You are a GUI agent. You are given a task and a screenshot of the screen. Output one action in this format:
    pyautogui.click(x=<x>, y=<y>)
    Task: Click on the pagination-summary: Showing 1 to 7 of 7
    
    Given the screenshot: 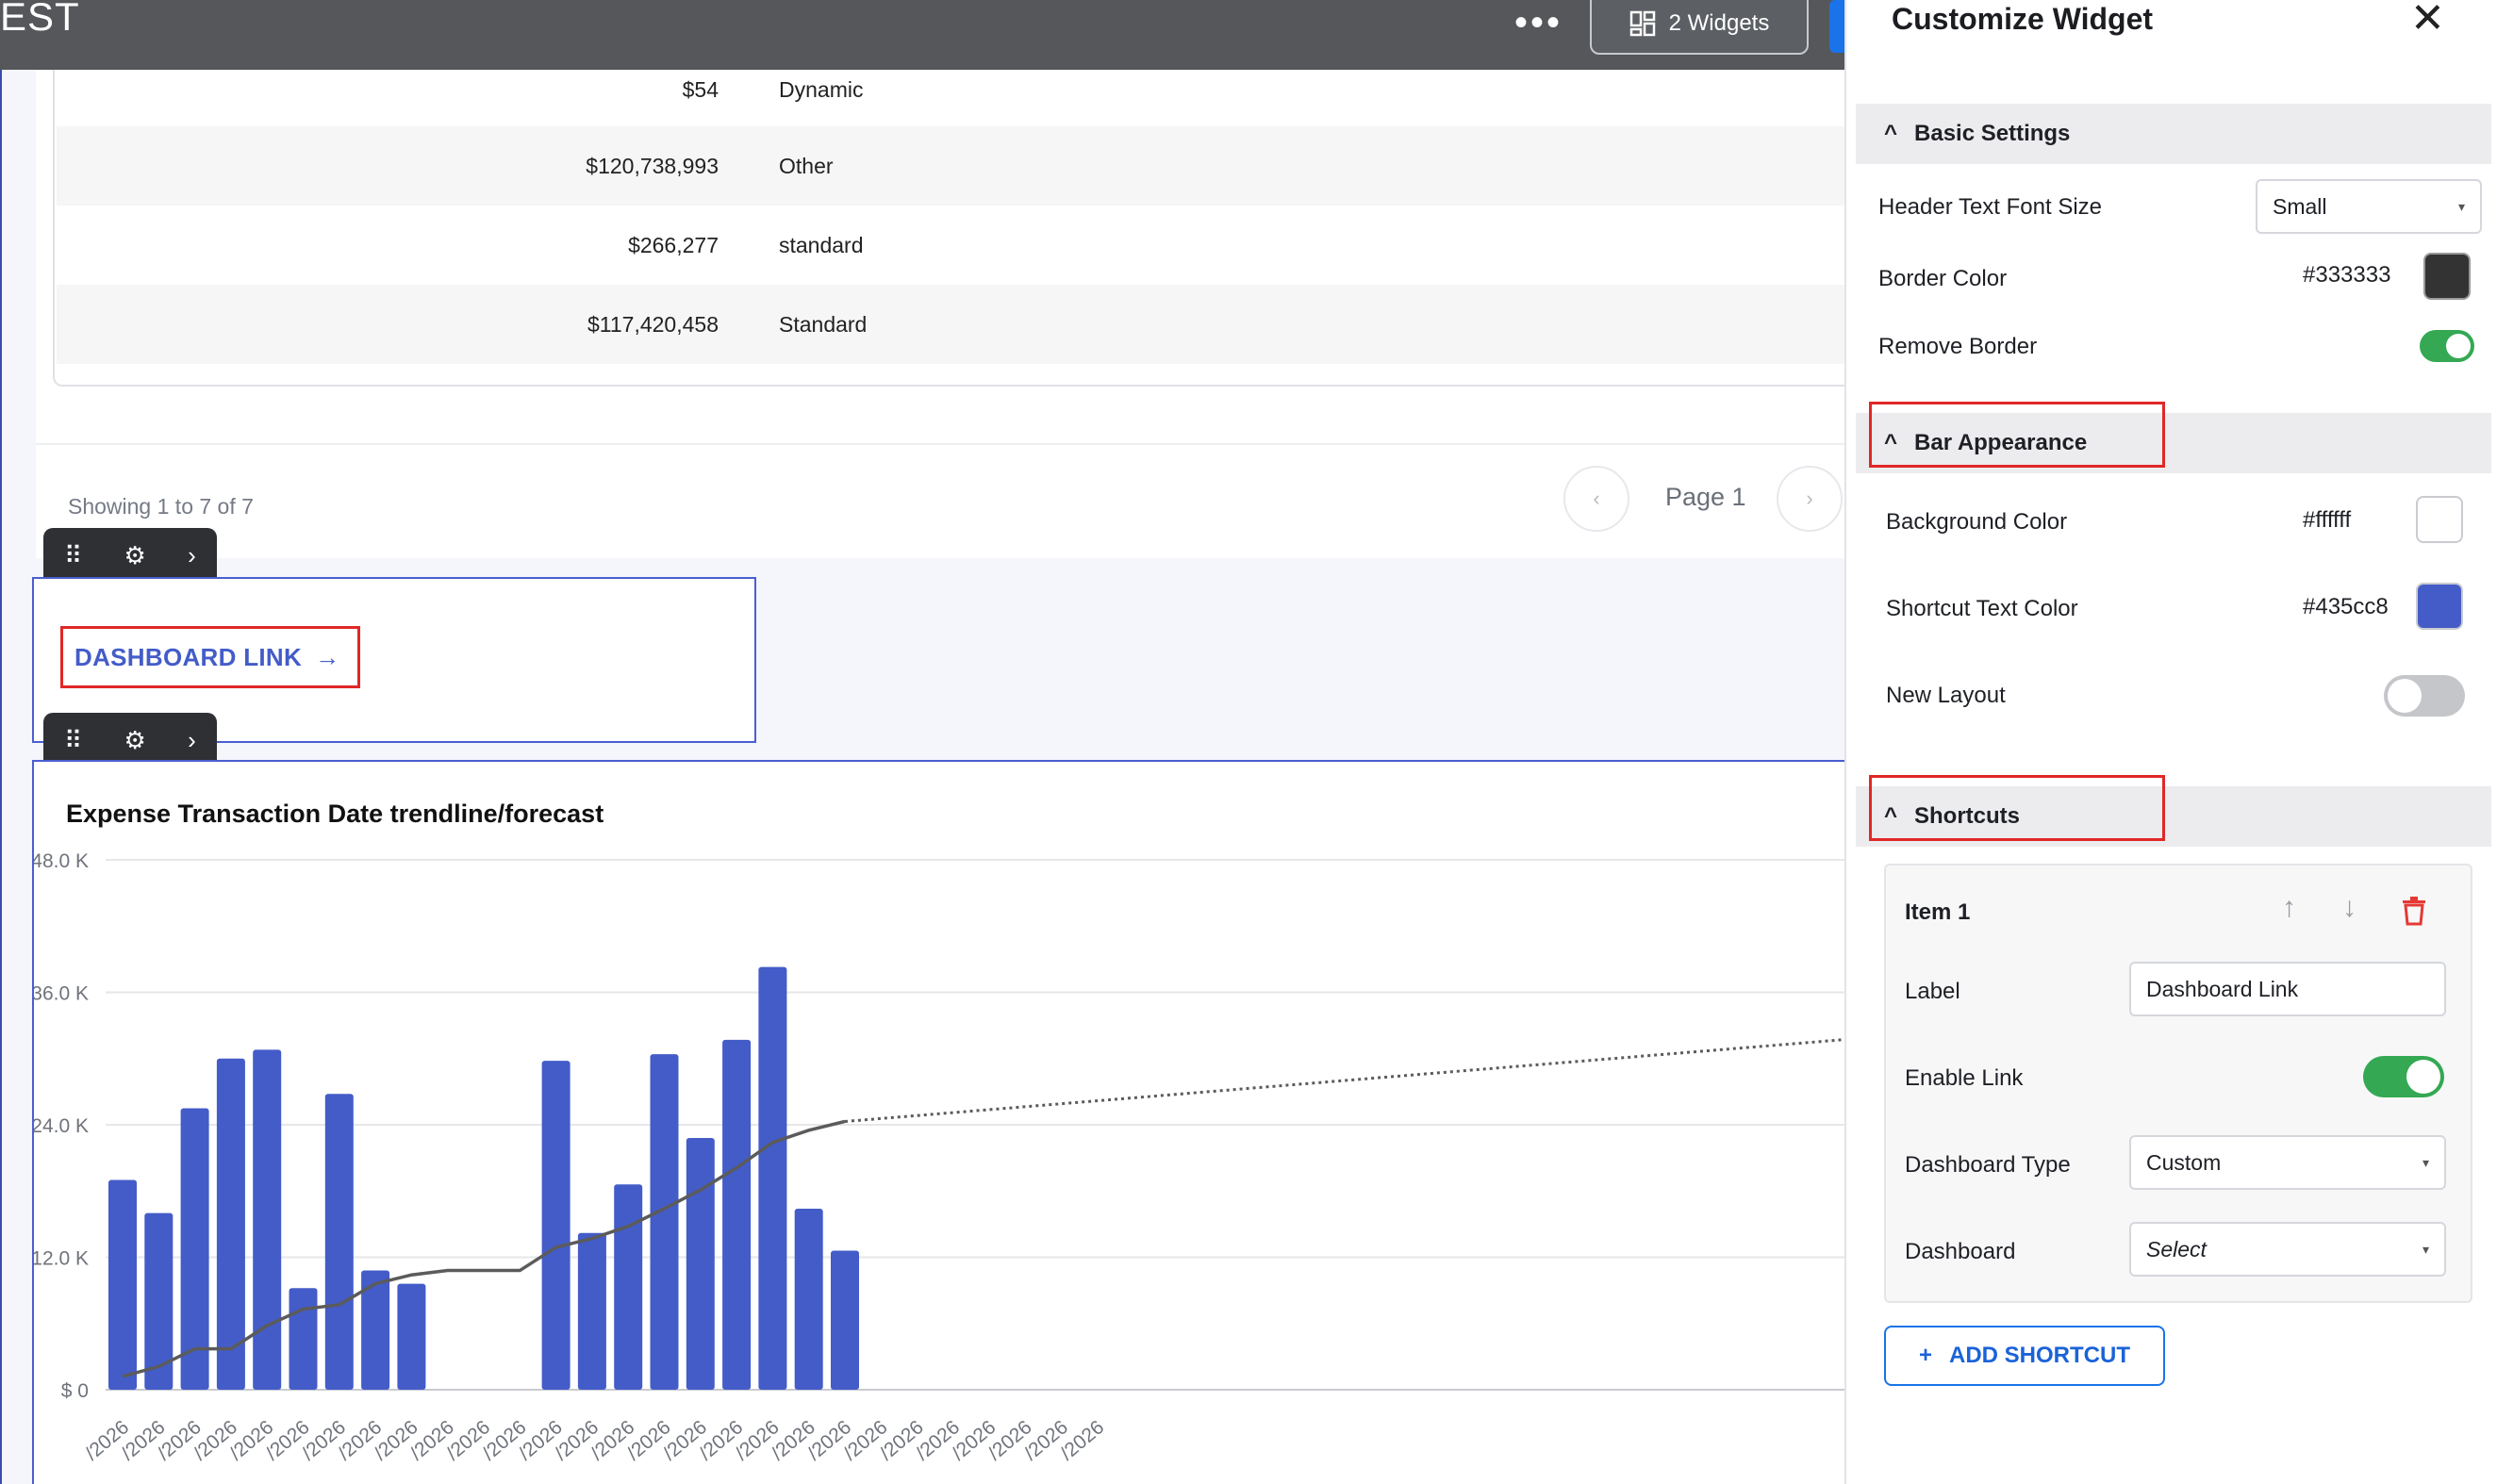 What is the action you would take?
    pyautogui.click(x=161, y=506)
    